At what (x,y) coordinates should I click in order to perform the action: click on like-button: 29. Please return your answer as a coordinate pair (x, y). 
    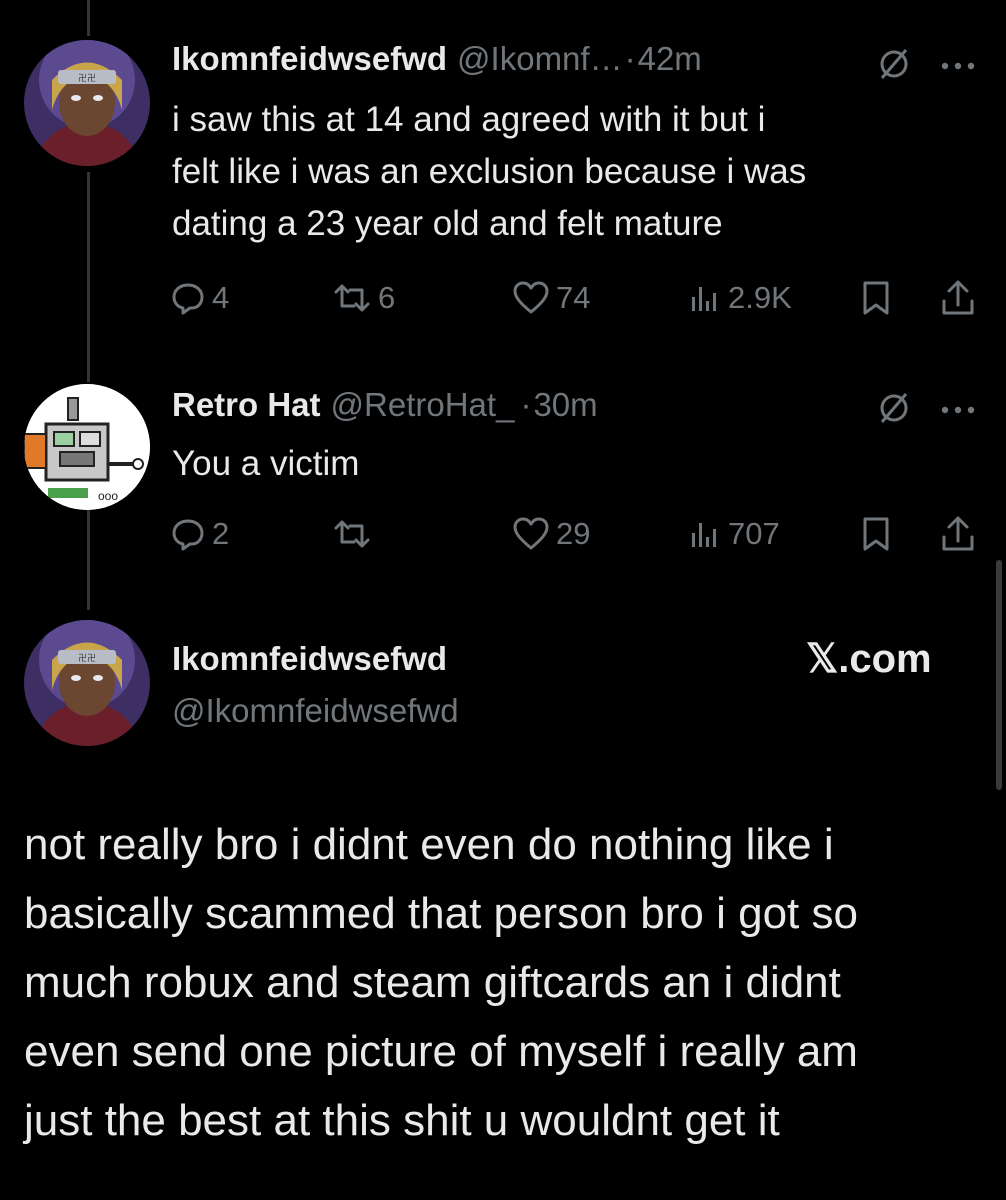
    Looking at the image, I should click on (551, 534).